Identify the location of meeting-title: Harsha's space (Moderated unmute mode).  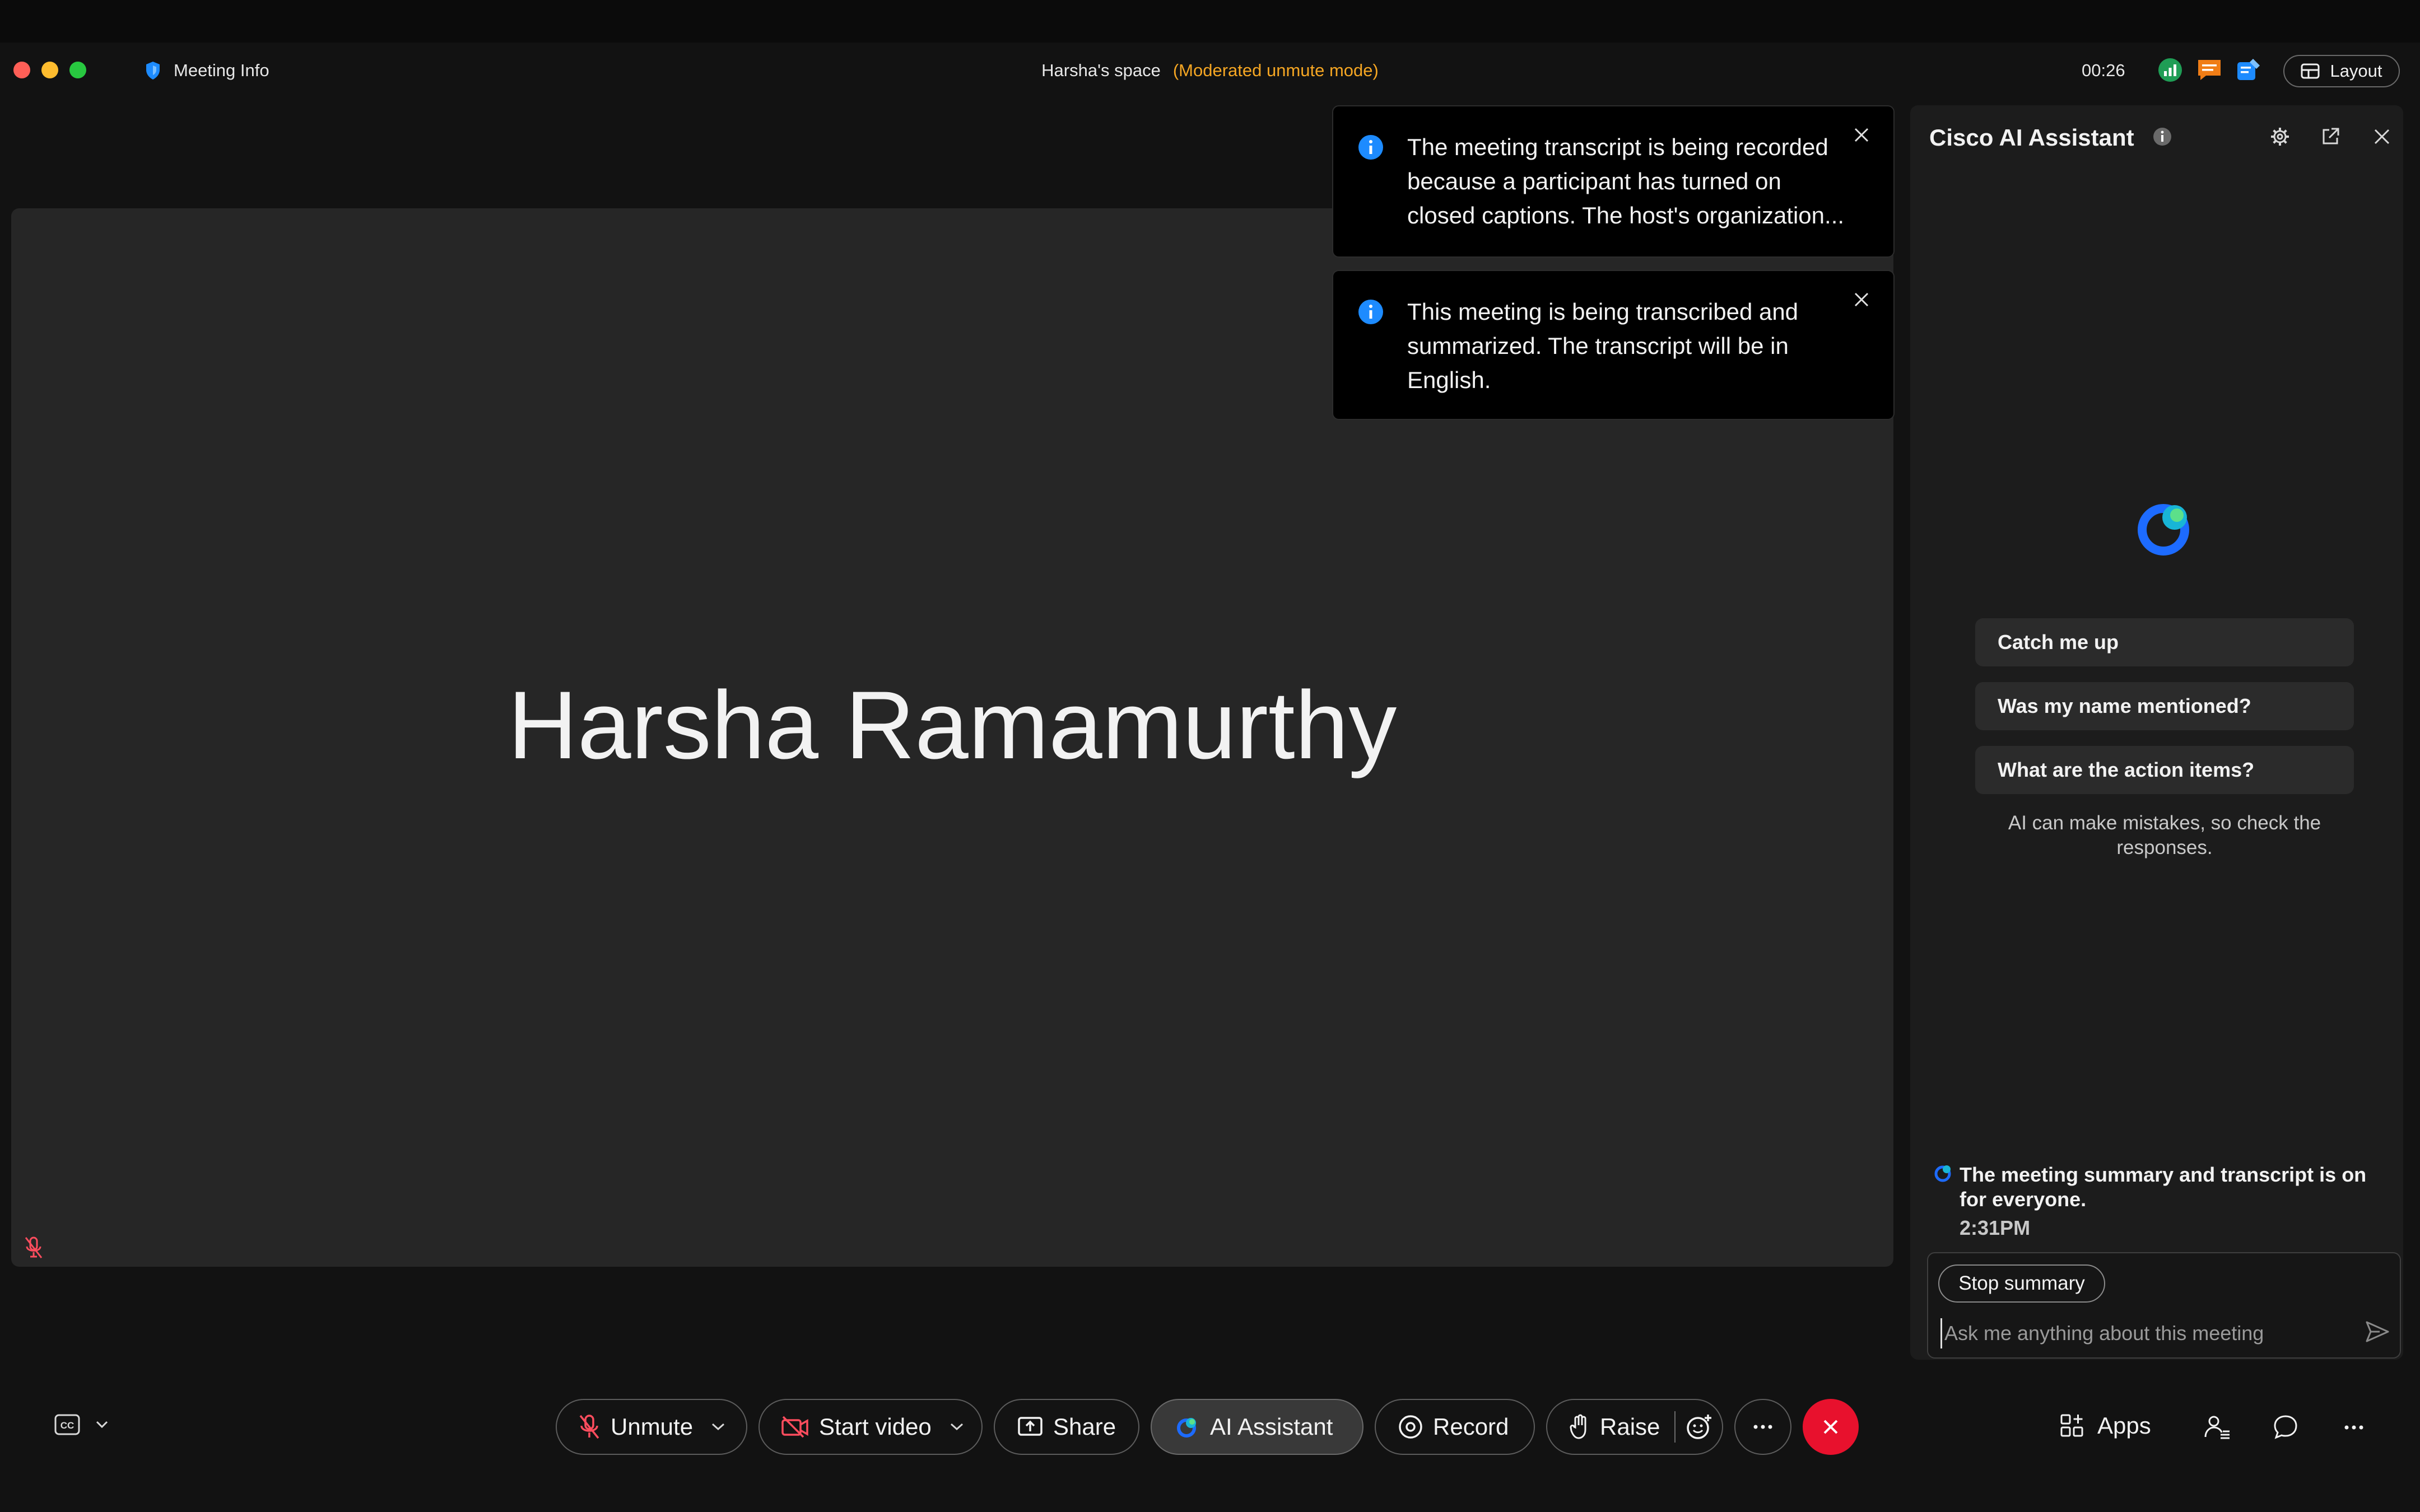
(1210, 71).